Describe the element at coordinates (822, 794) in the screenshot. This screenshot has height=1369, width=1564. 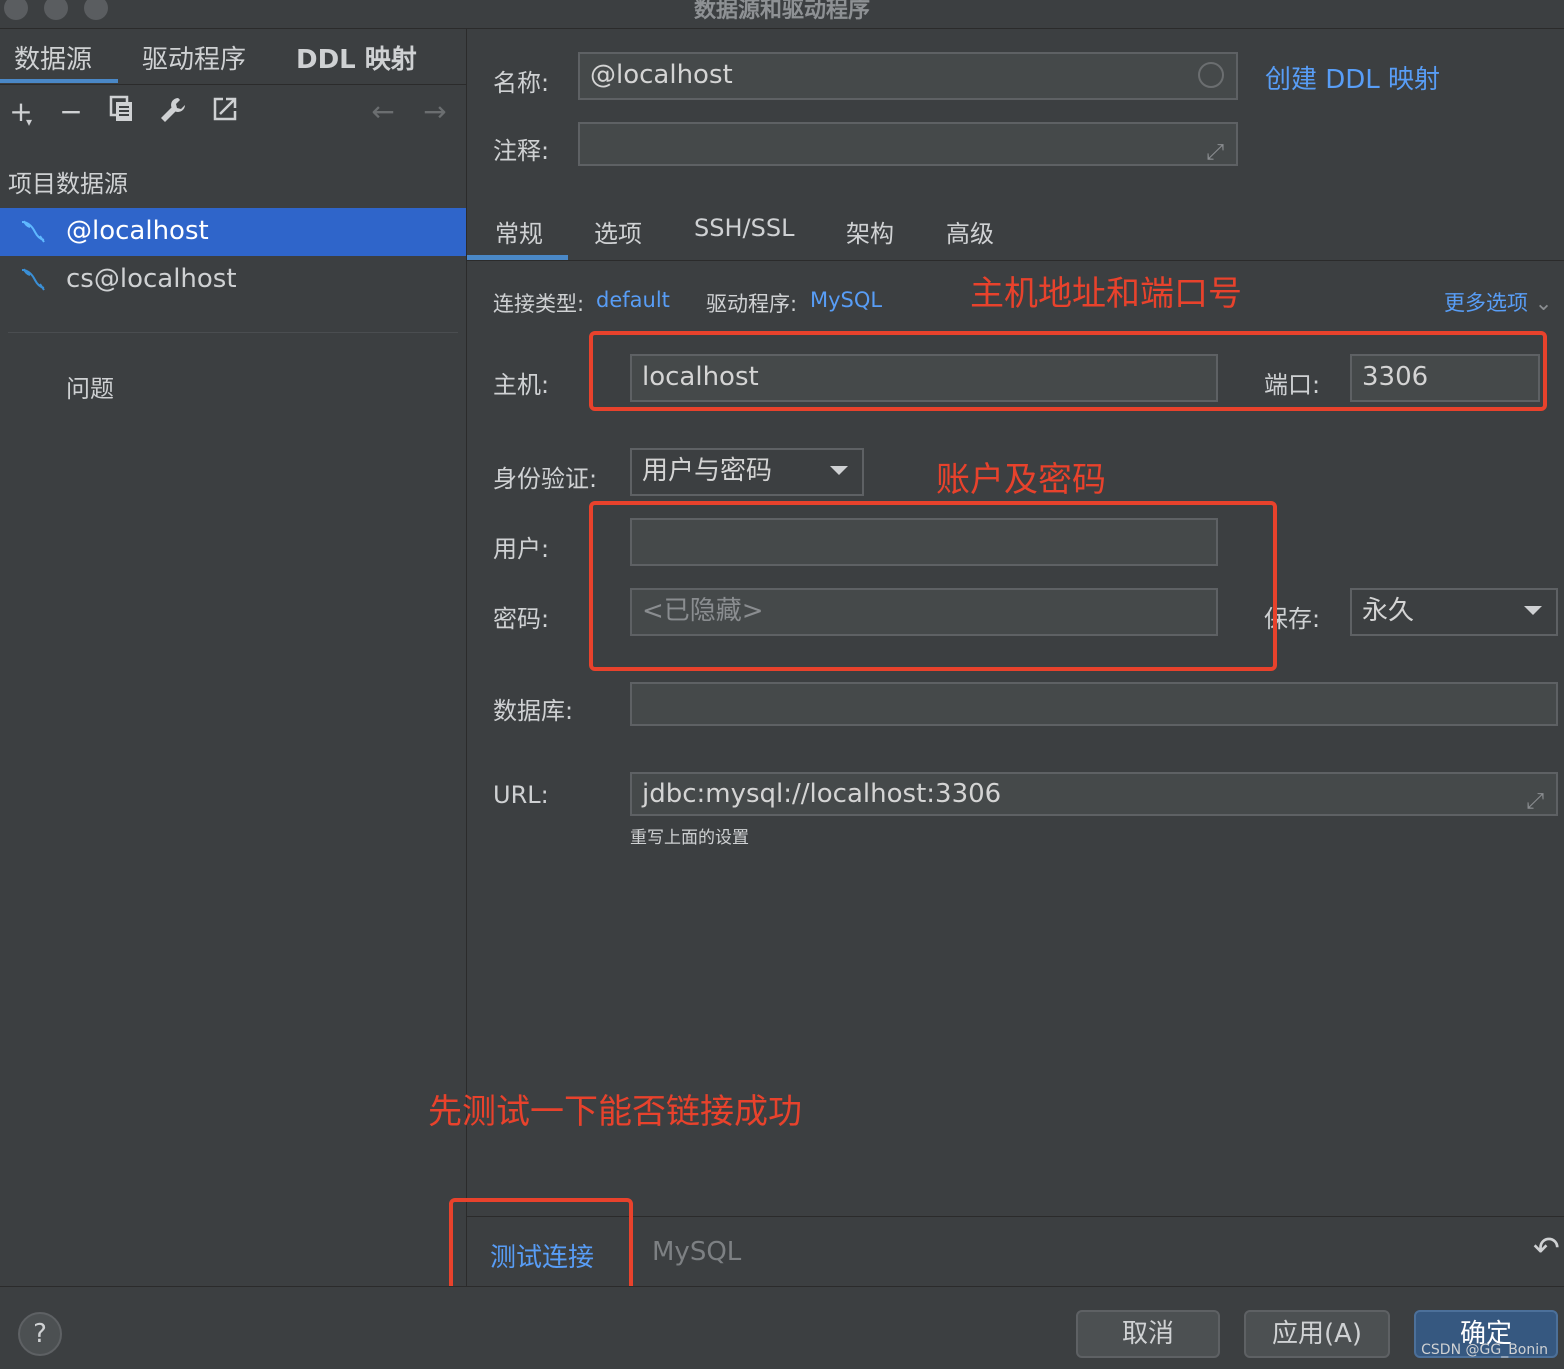
I see `url-value: jdbc:mysql://localhost:3306` at that location.